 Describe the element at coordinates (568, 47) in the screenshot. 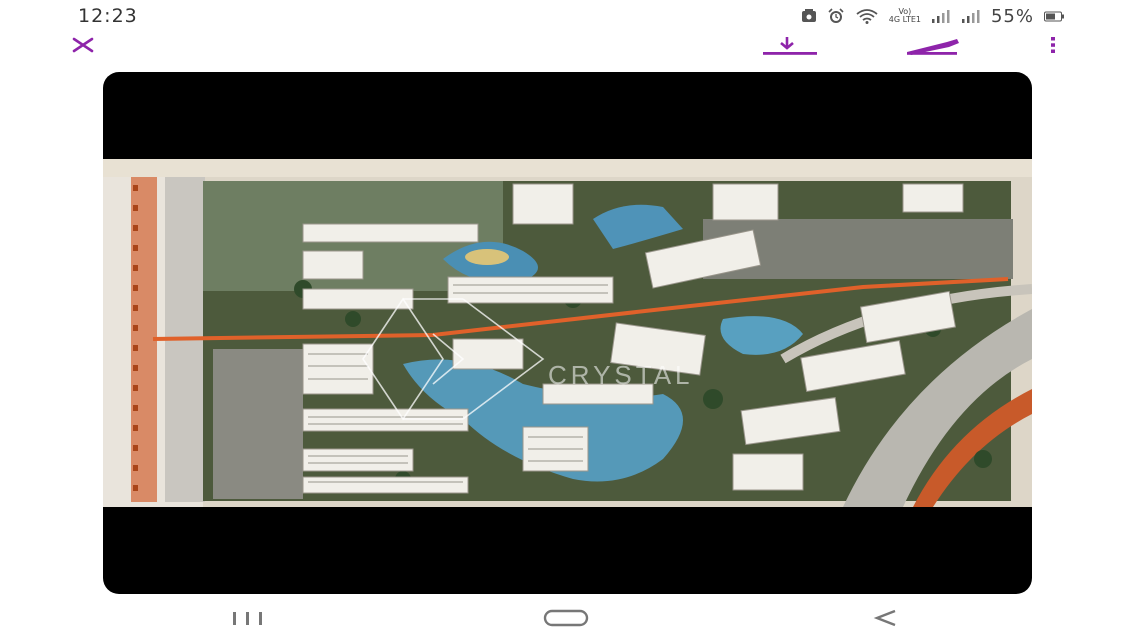

I see `image-viewer-toolbar` at that location.